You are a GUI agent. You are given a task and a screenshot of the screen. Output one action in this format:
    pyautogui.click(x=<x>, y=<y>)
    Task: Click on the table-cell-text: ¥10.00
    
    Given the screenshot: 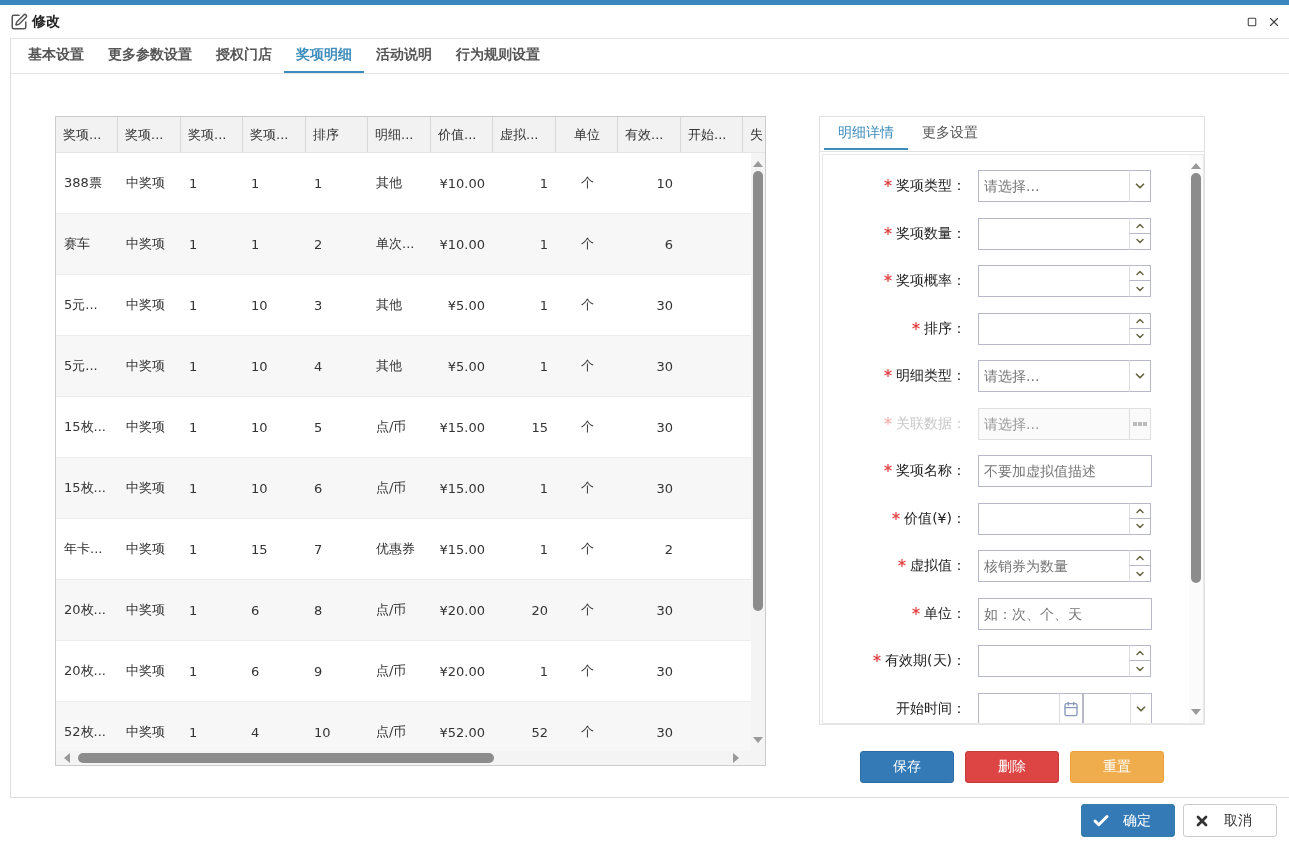 What is the action you would take?
    pyautogui.click(x=462, y=244)
    